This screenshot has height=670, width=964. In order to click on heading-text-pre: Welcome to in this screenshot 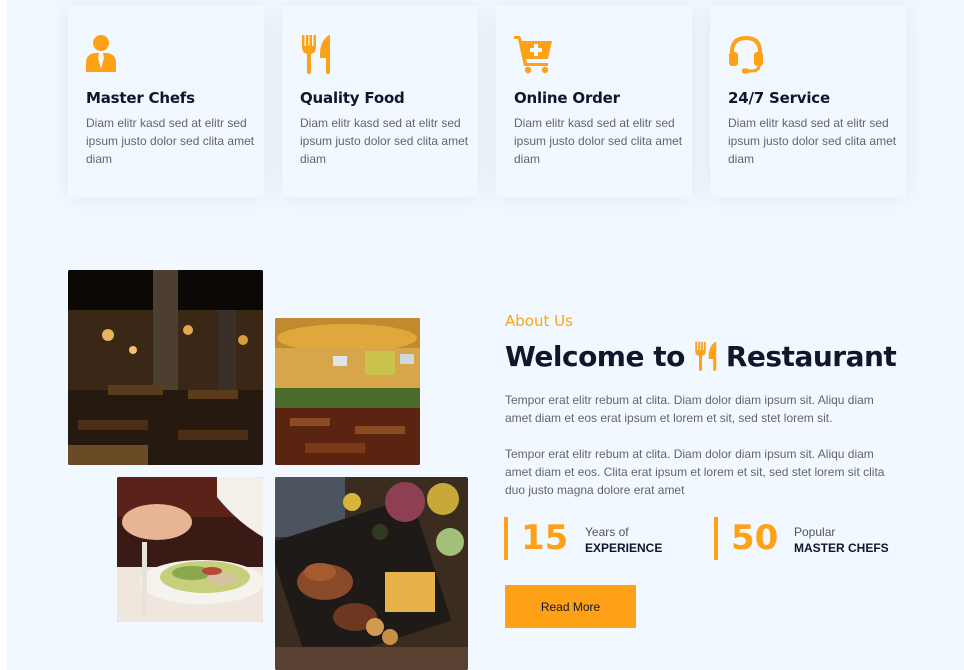, I will do `click(595, 356)`.